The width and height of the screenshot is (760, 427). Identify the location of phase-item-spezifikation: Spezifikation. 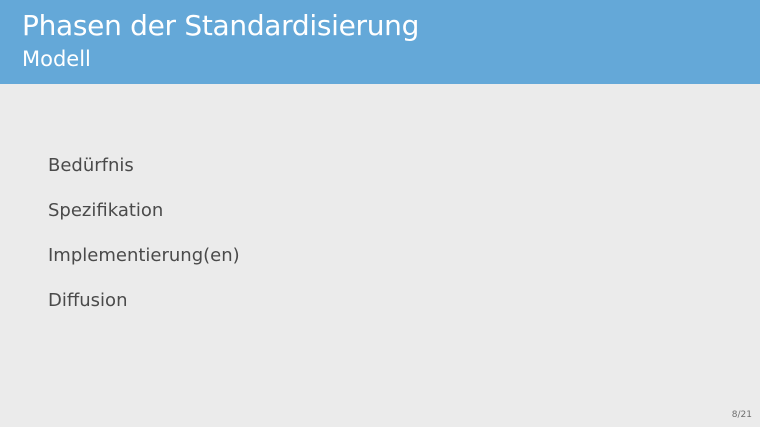
(106, 210).